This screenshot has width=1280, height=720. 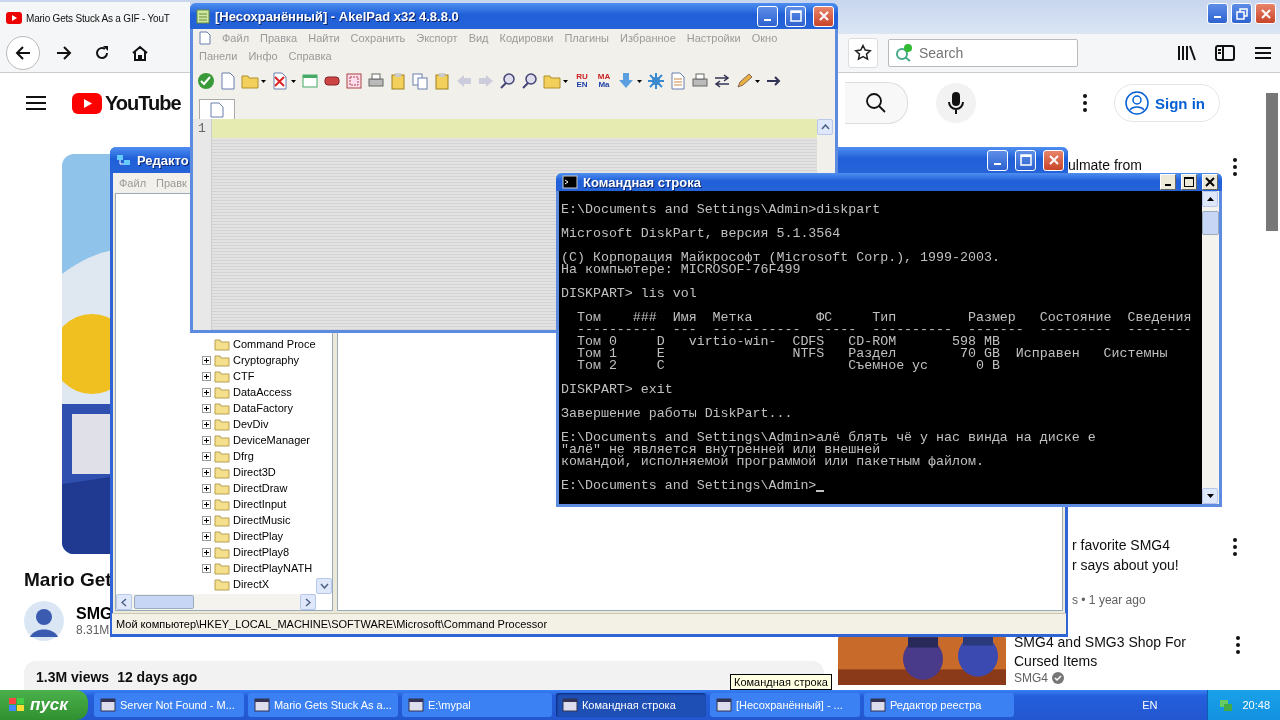 What do you see at coordinates (94, 614) in the screenshot?
I see `channel-name: SMG` at bounding box center [94, 614].